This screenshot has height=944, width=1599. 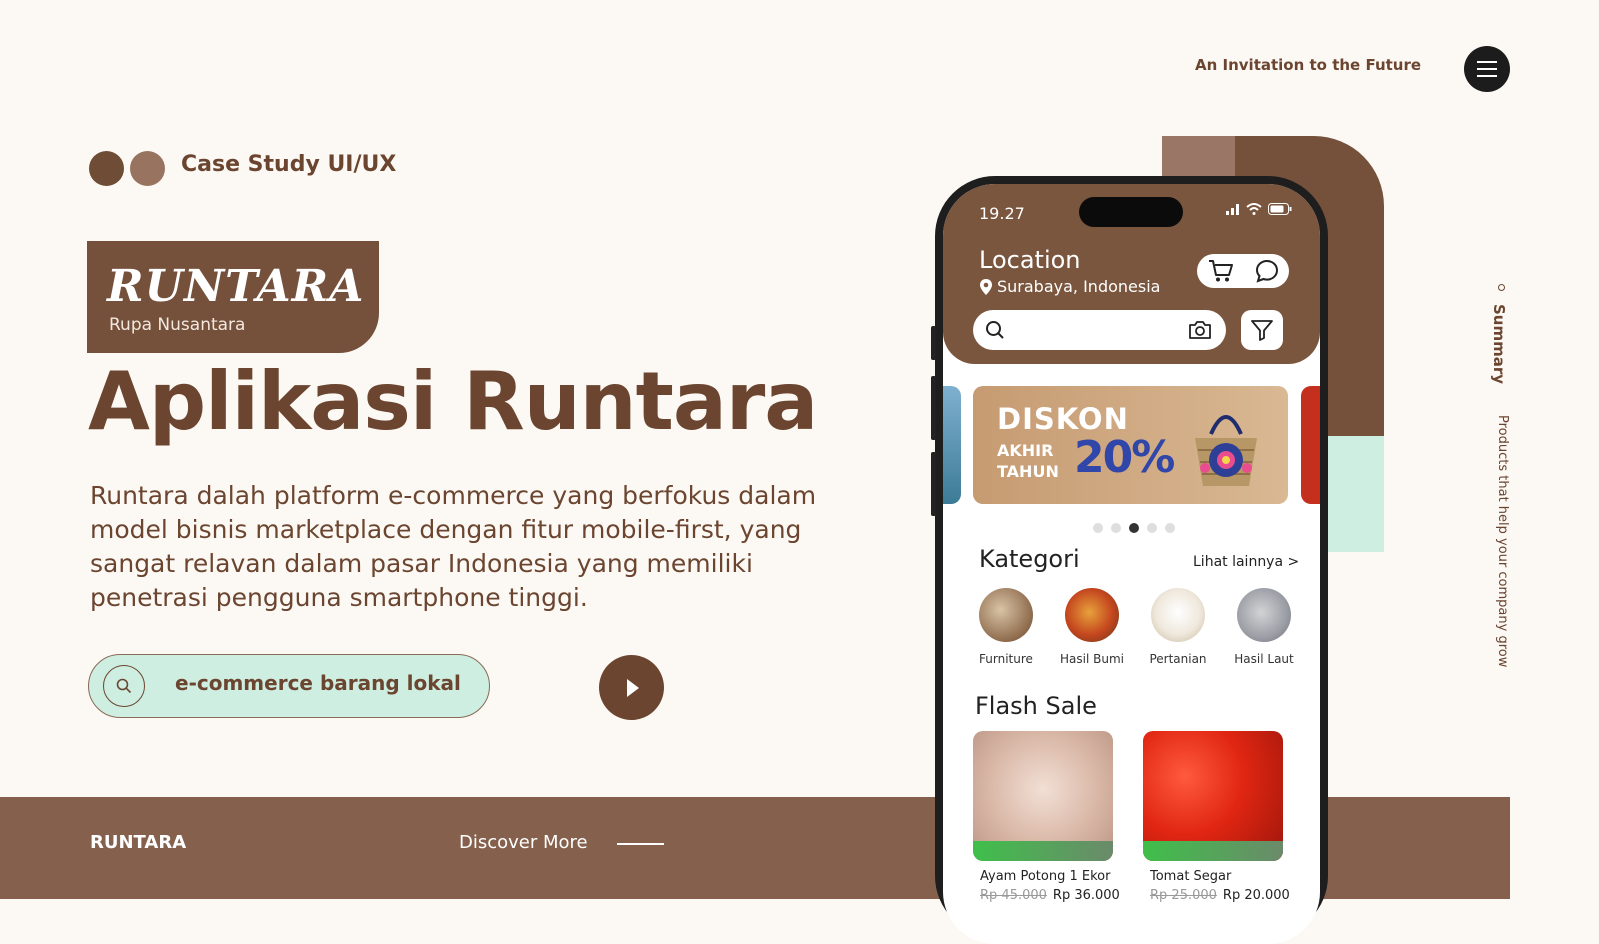 I want to click on category-hasil-bumi: Hasil Bumi, so click(x=1092, y=627).